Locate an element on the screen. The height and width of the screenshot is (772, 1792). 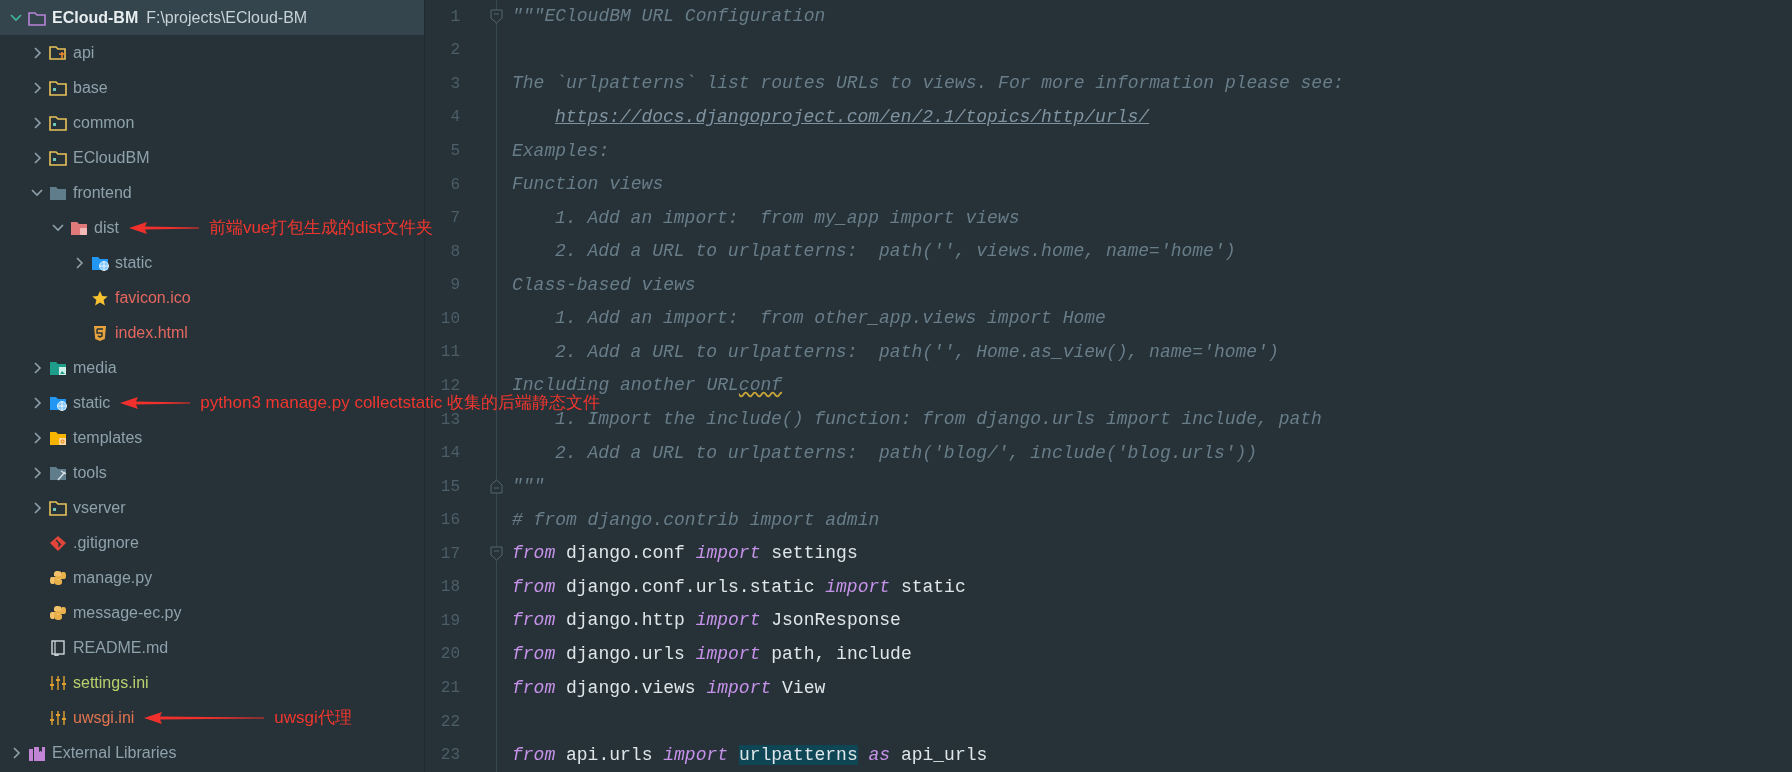
tree-row: ECloudBM is located at coordinates (212, 157).